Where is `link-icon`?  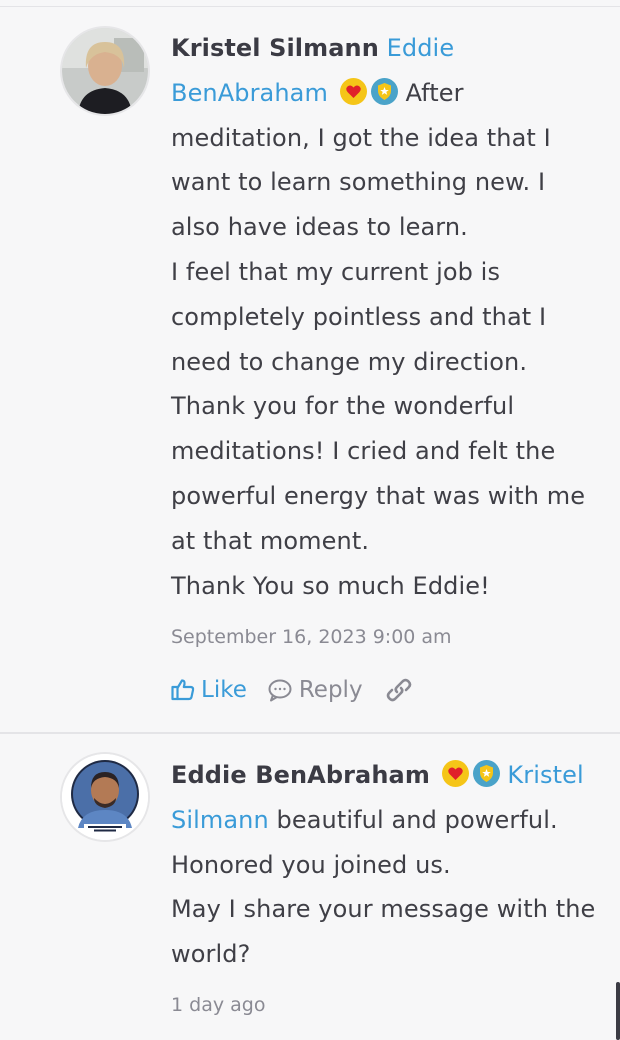 link-icon is located at coordinates (399, 690).